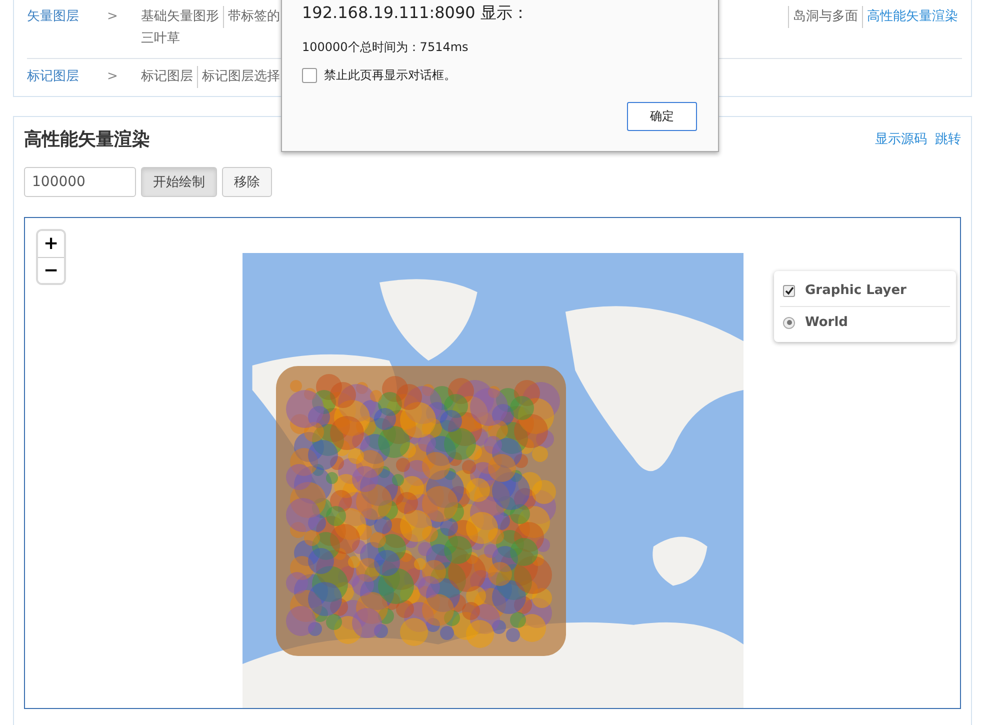  Describe the element at coordinates (67, 28) in the screenshot. I see `category-link: 矢量图层` at that location.